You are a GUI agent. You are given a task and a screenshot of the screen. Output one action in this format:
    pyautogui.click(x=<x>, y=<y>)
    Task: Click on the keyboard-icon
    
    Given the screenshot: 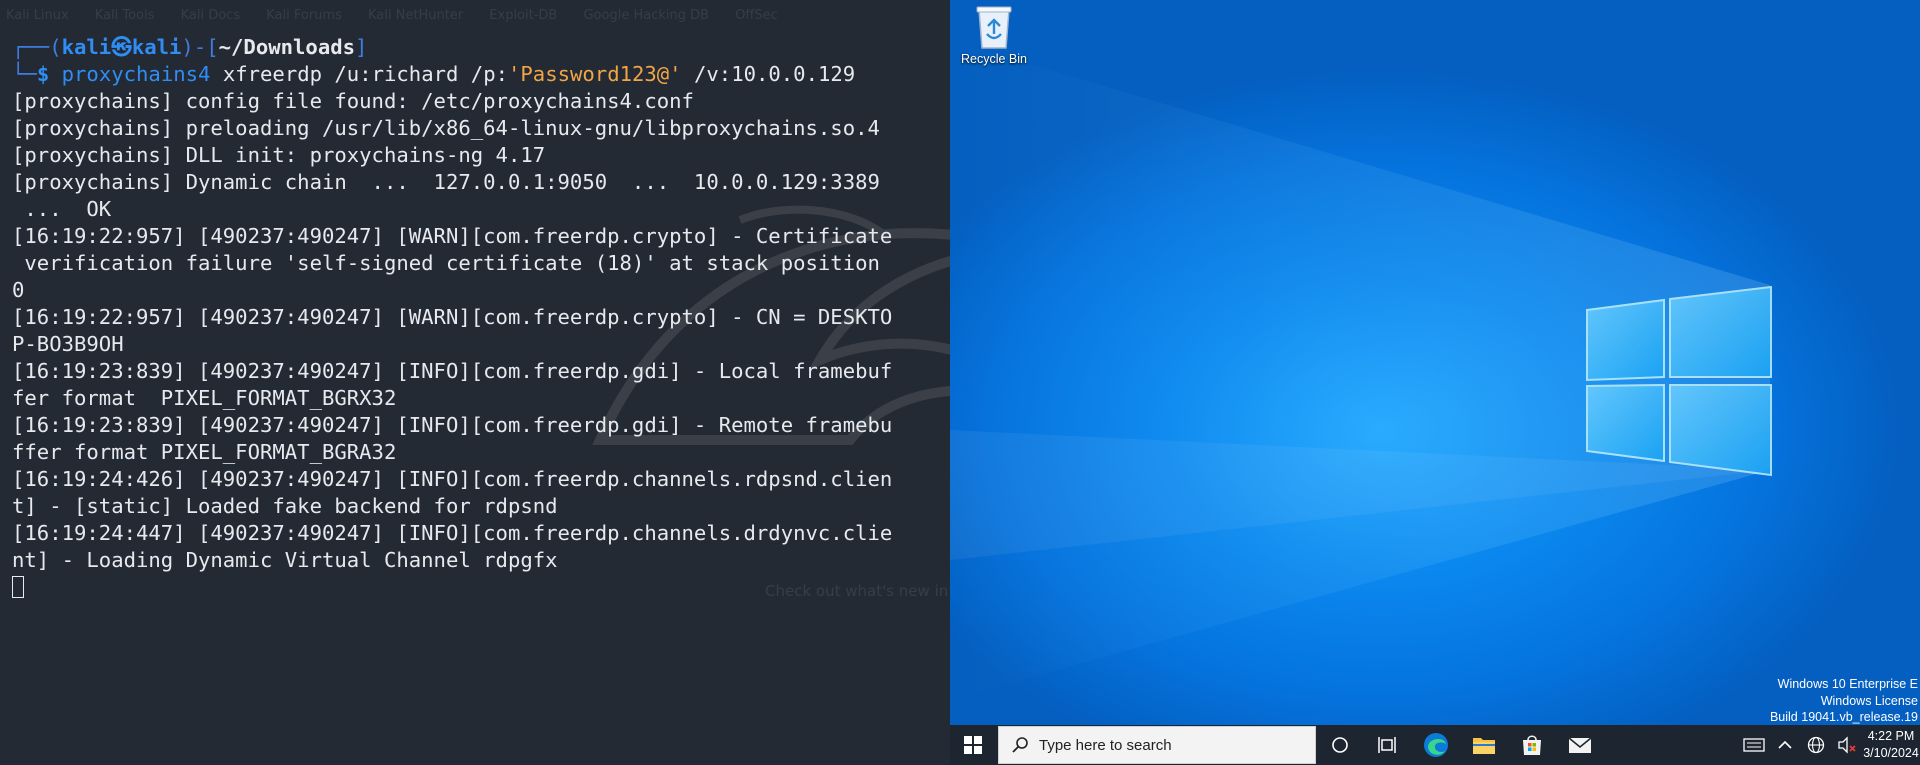 What is the action you would take?
    pyautogui.click(x=1753, y=745)
    